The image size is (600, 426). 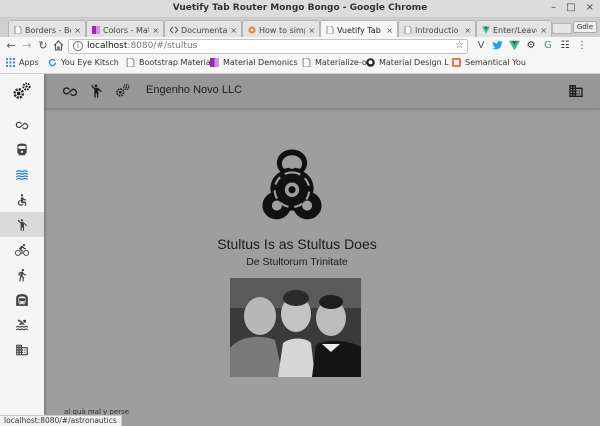 I want to click on menu-icon: ⋮, so click(x=582, y=46).